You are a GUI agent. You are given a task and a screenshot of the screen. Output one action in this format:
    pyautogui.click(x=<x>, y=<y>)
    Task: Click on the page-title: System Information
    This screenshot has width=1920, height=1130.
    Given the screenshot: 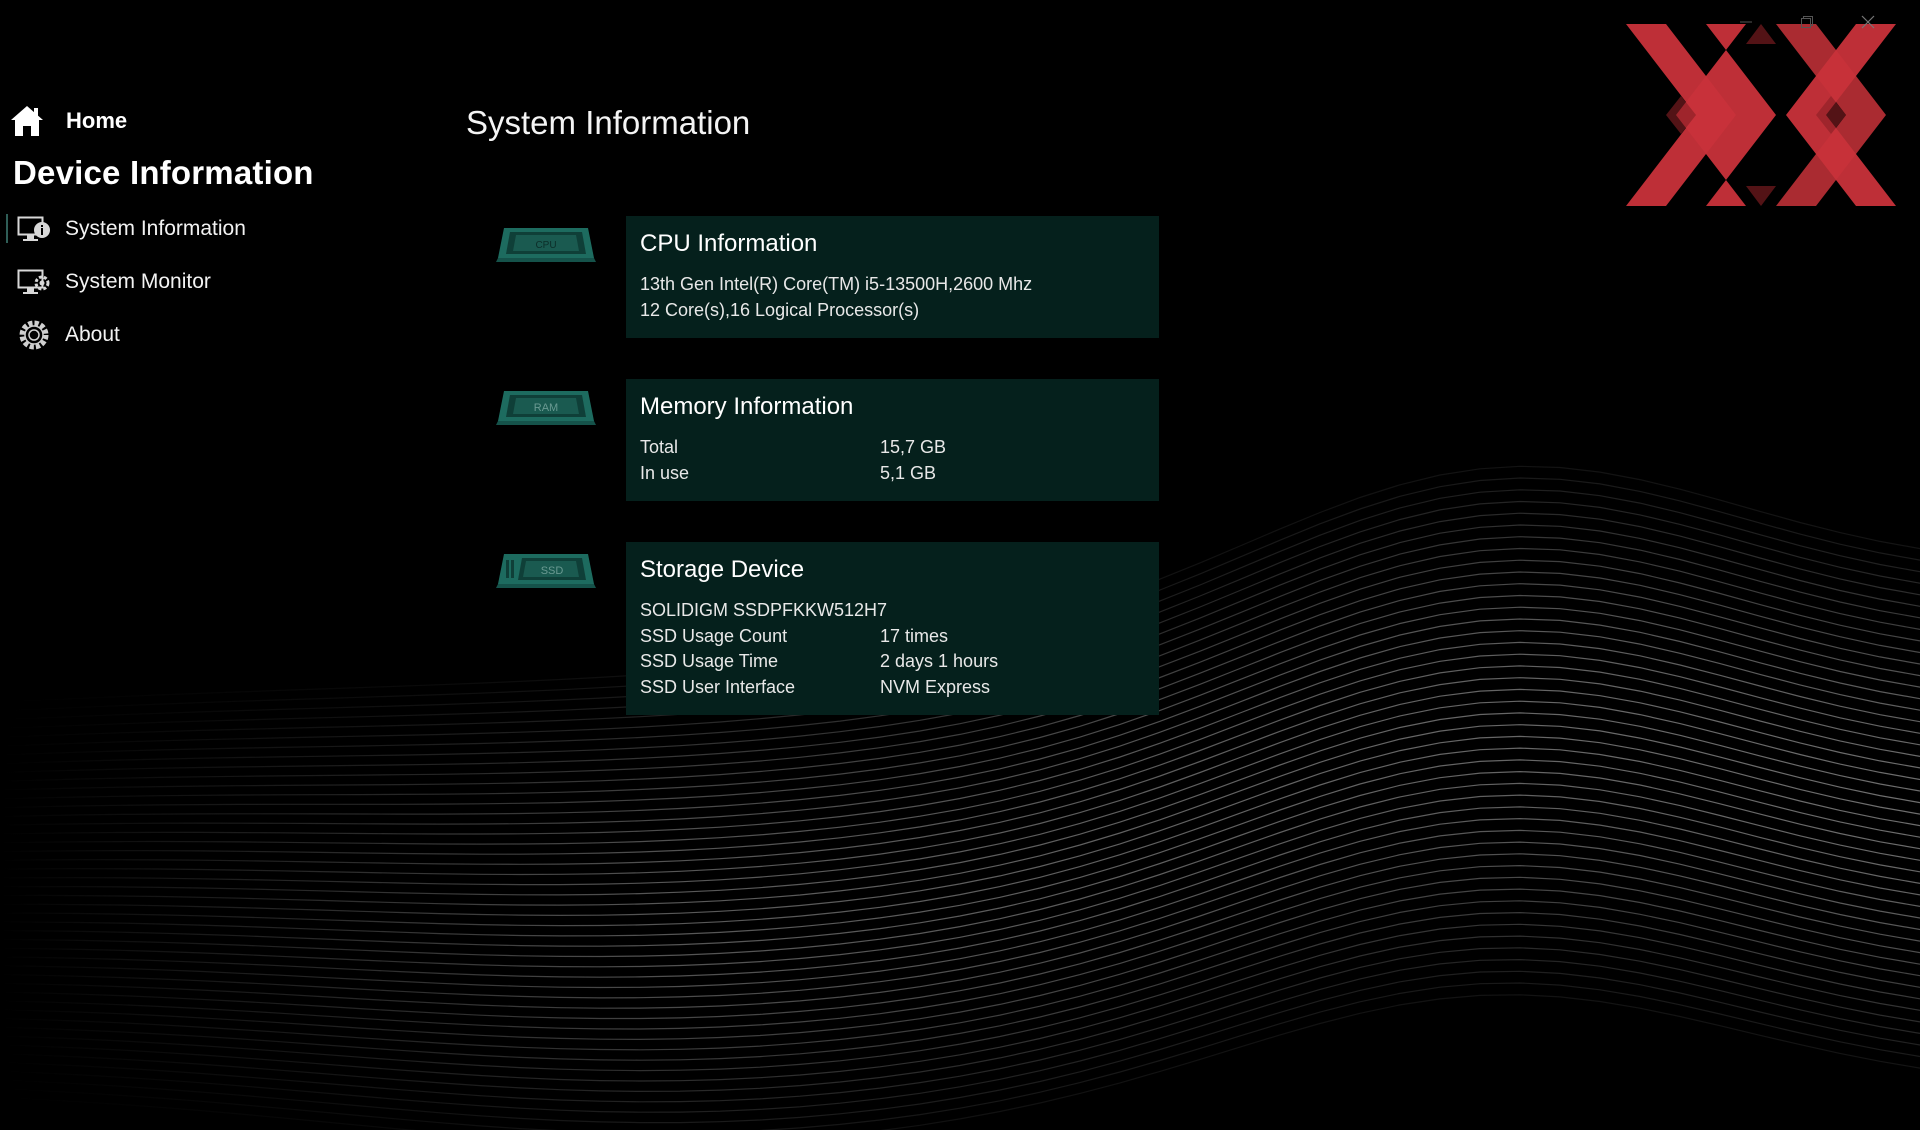 What is the action you would take?
    pyautogui.click(x=608, y=122)
    